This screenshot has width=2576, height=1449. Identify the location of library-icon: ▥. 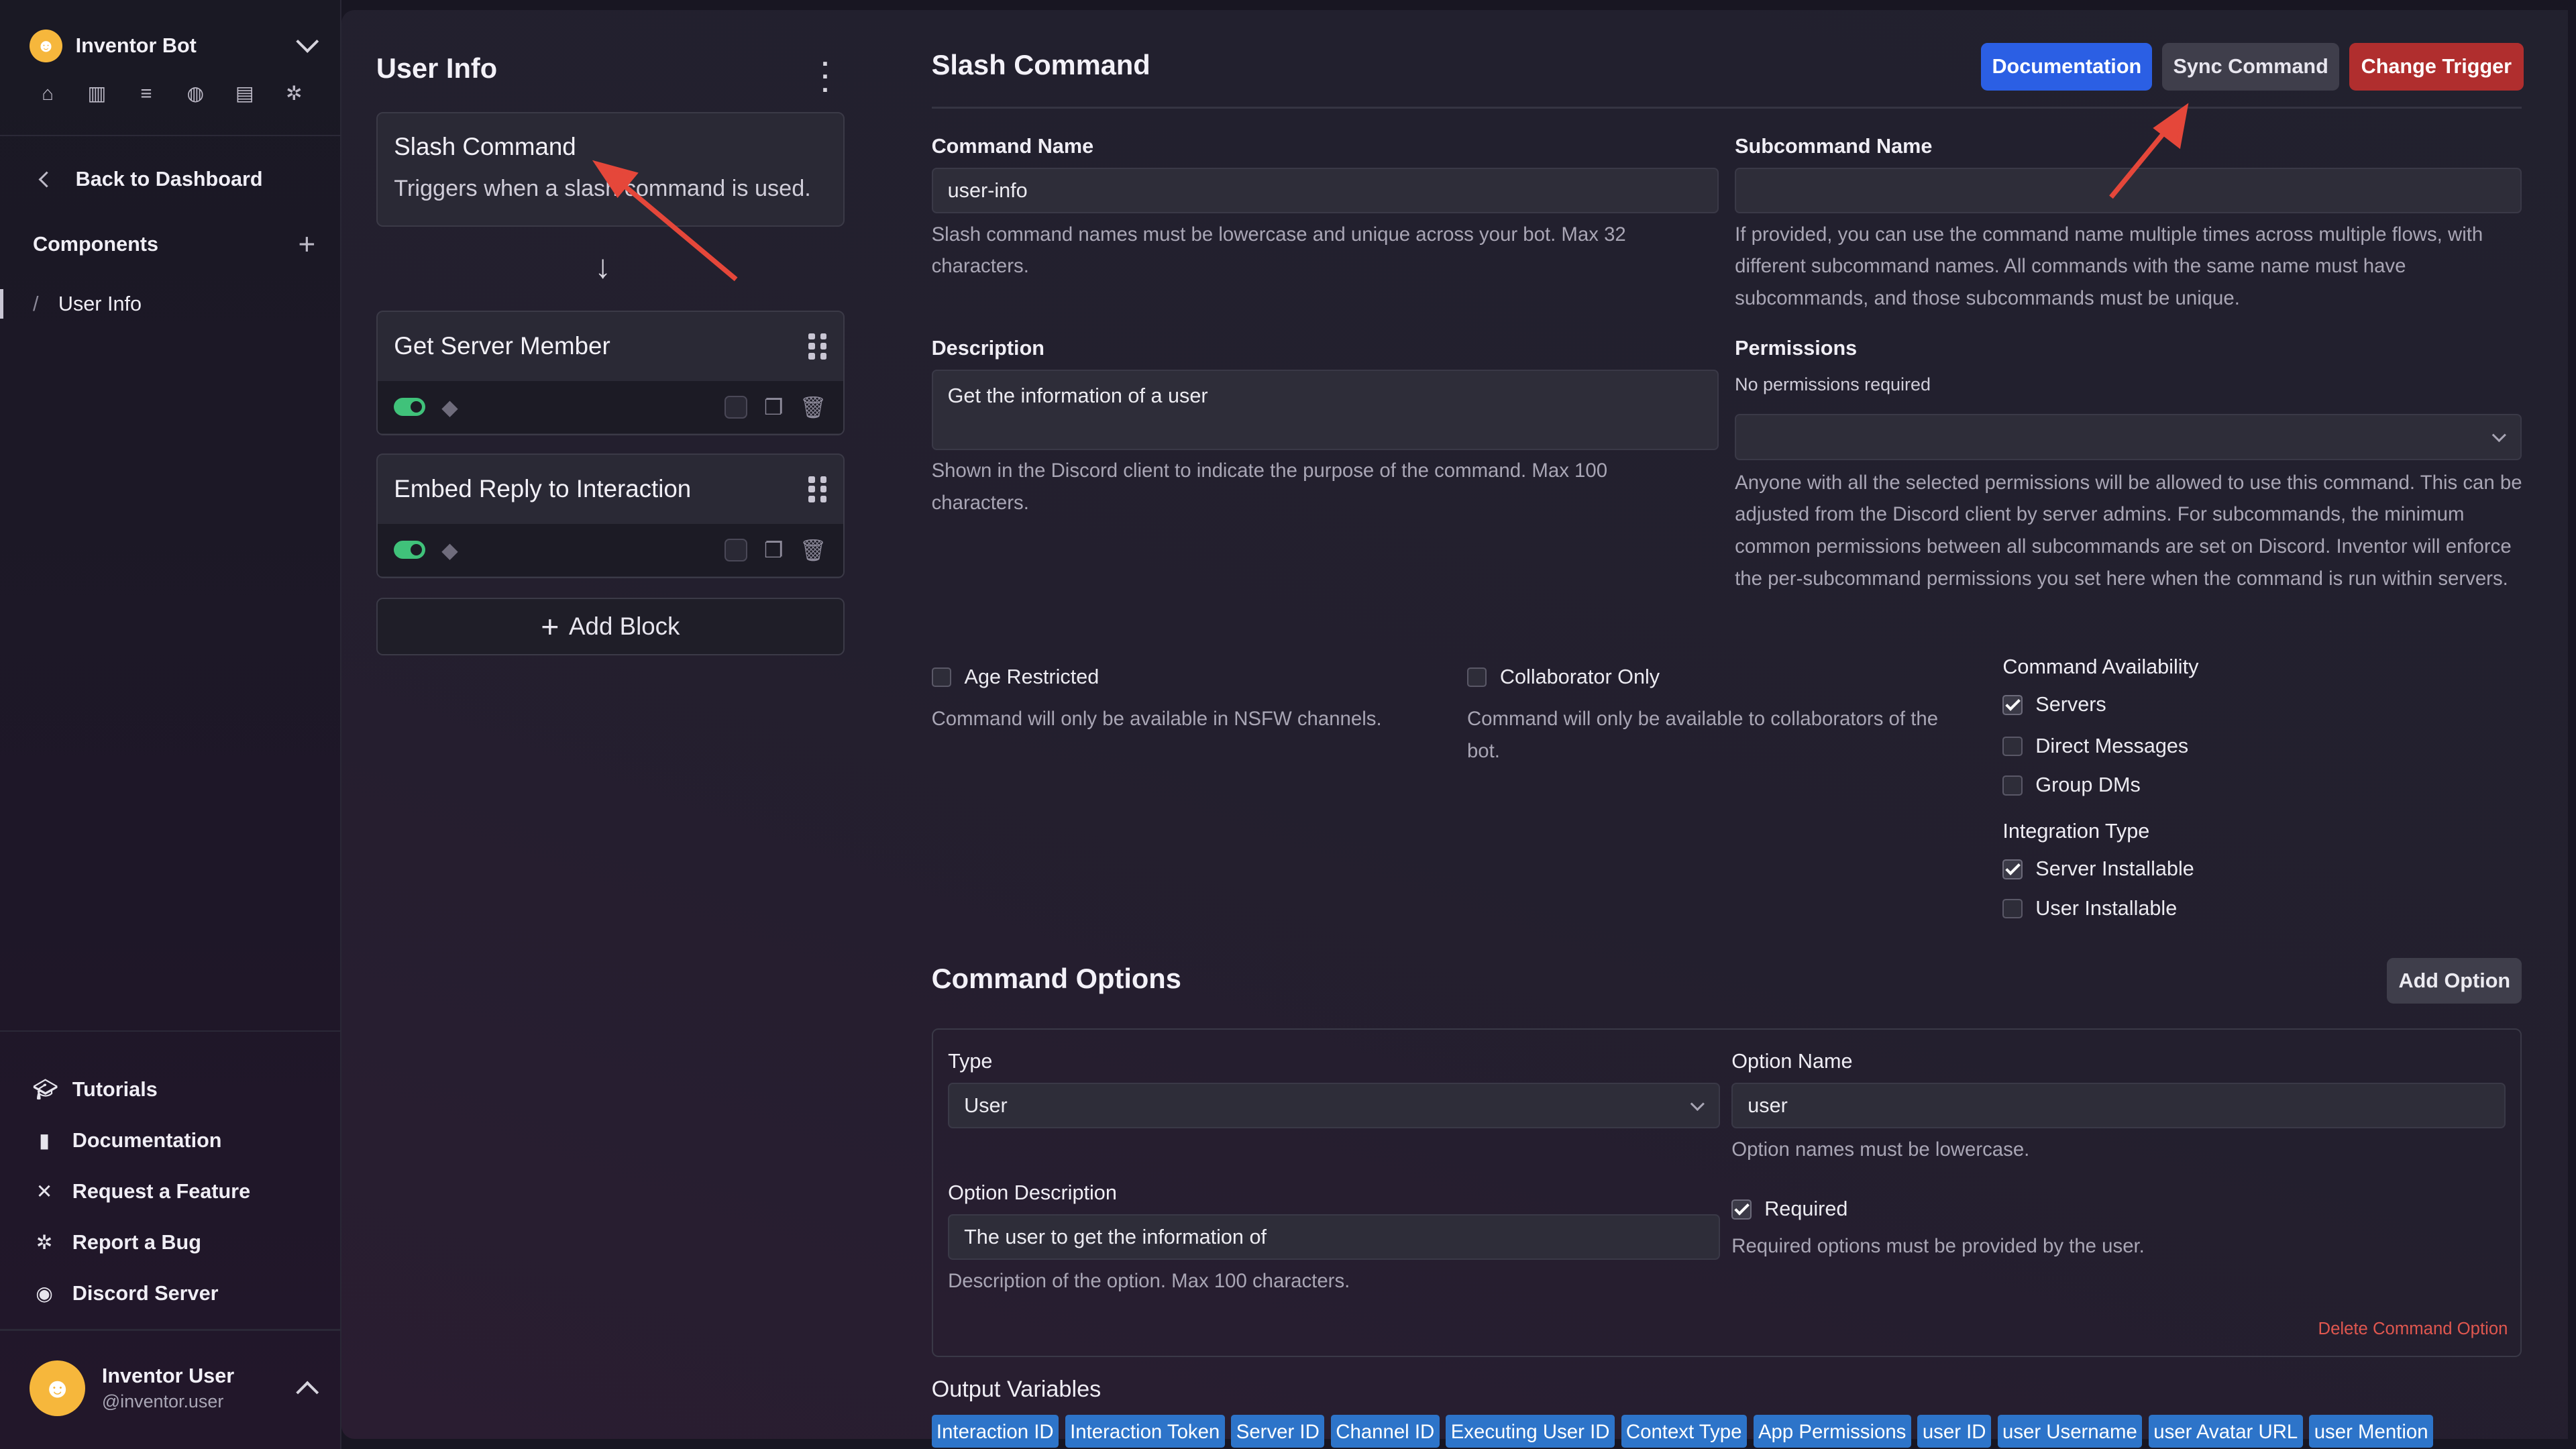
(96, 93).